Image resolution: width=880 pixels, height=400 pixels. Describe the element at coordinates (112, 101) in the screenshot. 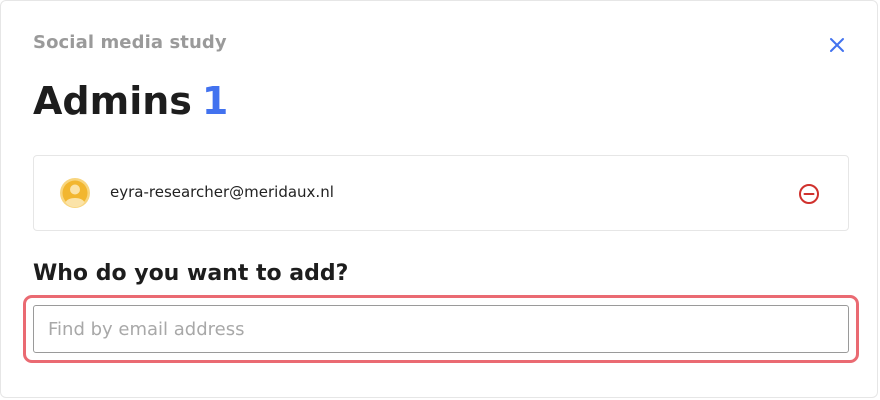

I see `title-text: Admins` at that location.